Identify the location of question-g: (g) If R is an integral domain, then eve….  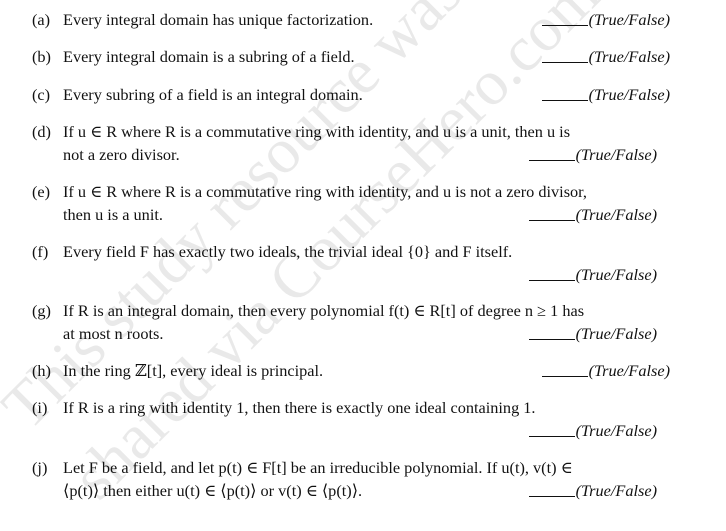
(352, 322).